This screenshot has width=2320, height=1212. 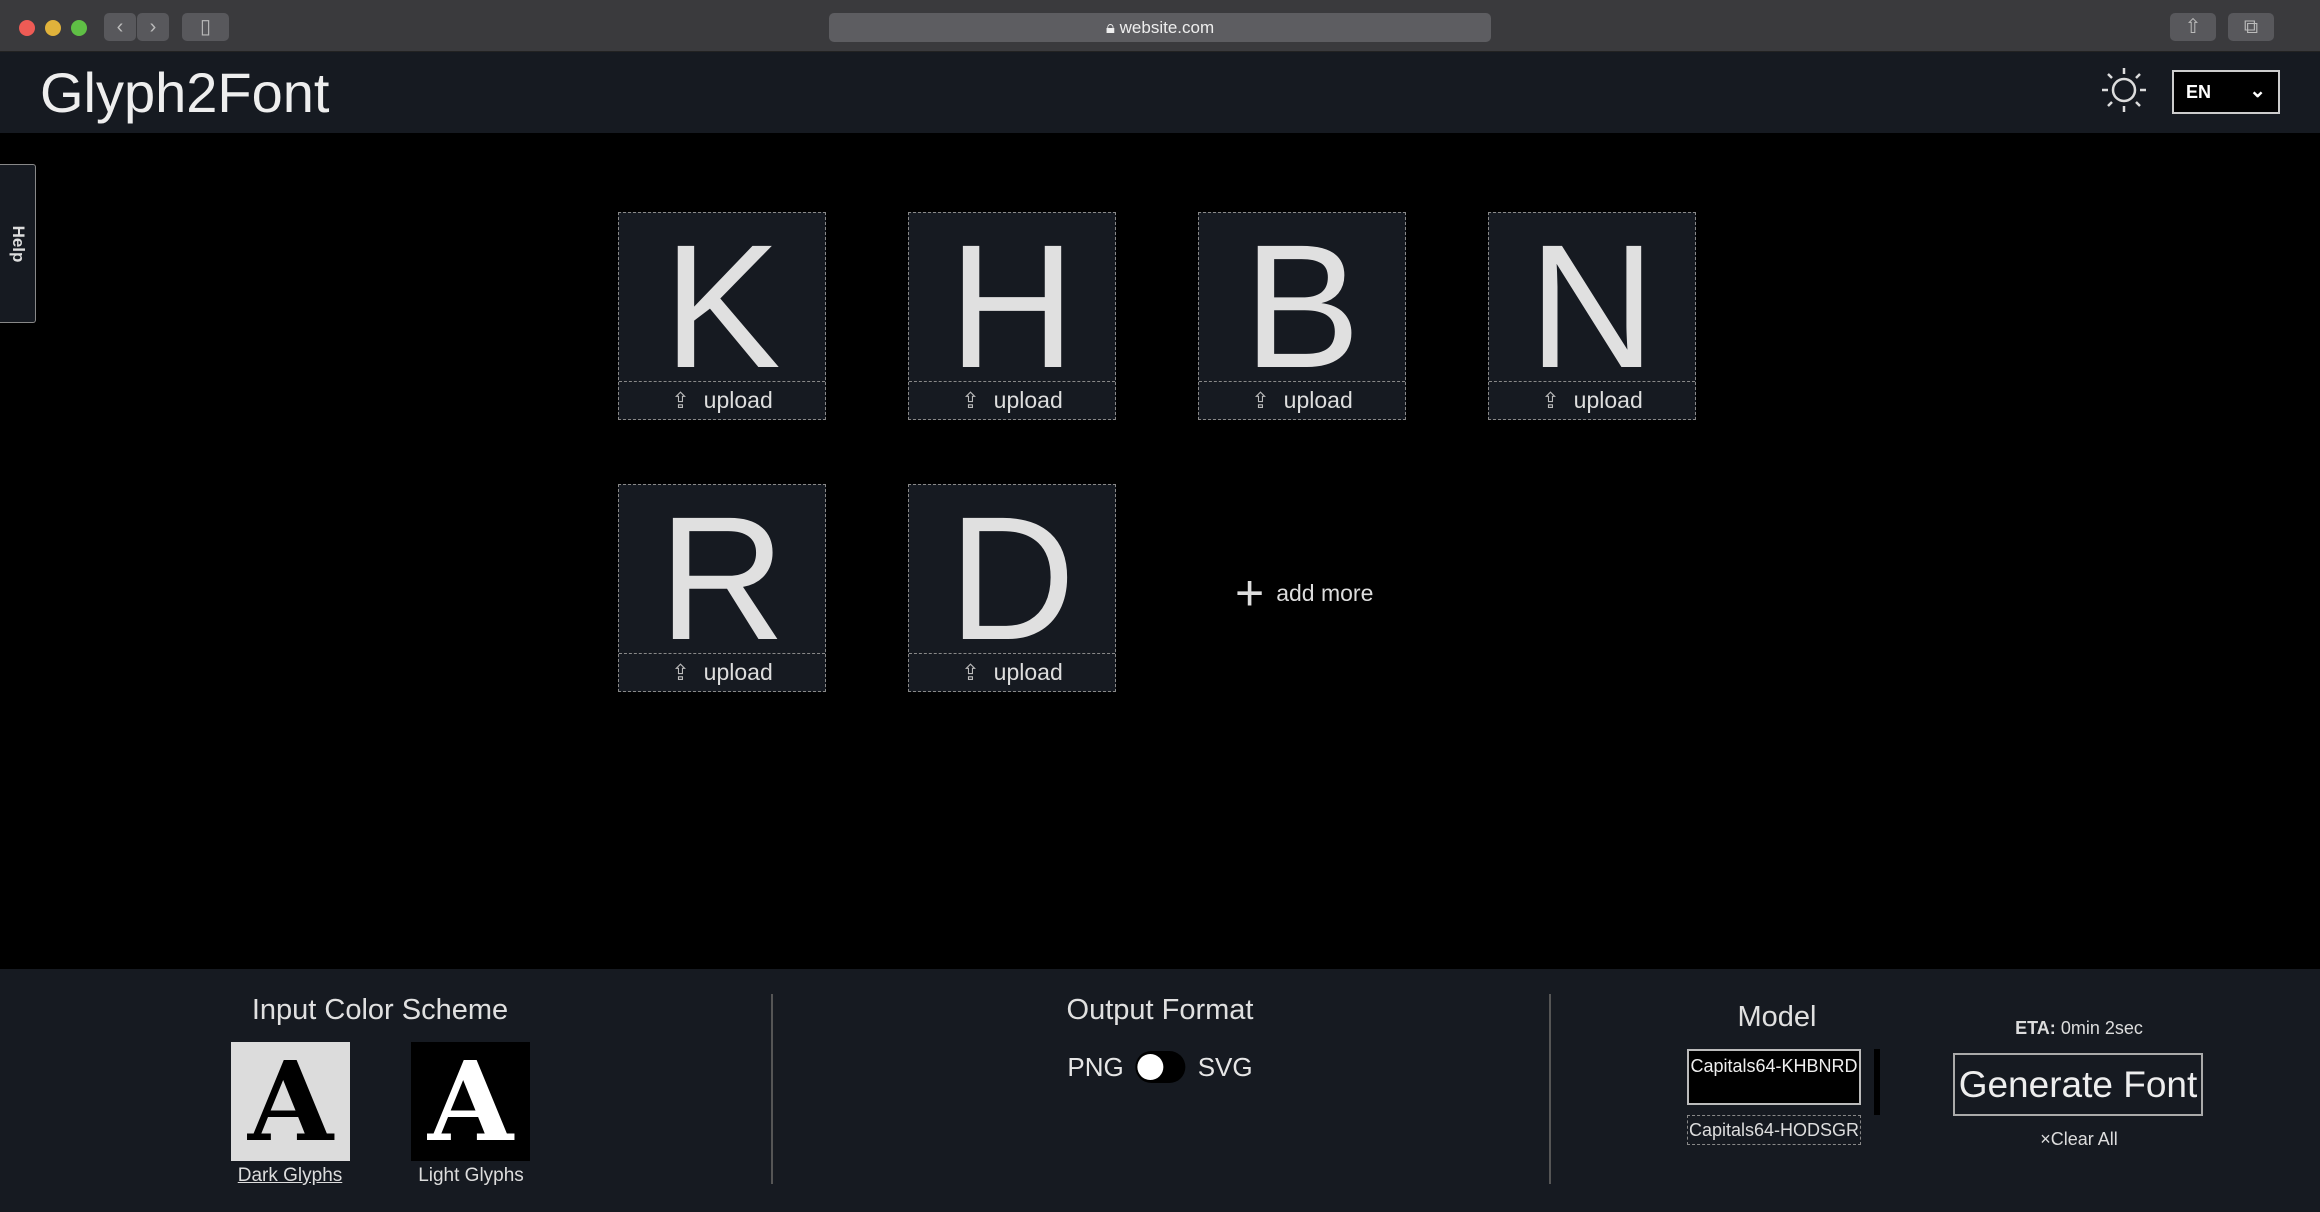 I want to click on close-icon: ×, so click(x=2045, y=1139).